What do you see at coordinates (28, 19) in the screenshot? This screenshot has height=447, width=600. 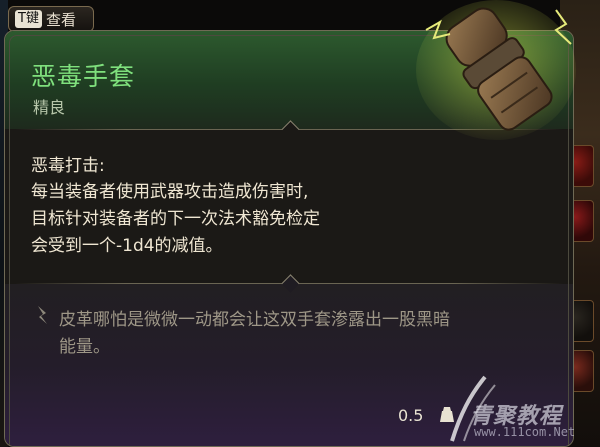 I see `keybind-badge: T键` at bounding box center [28, 19].